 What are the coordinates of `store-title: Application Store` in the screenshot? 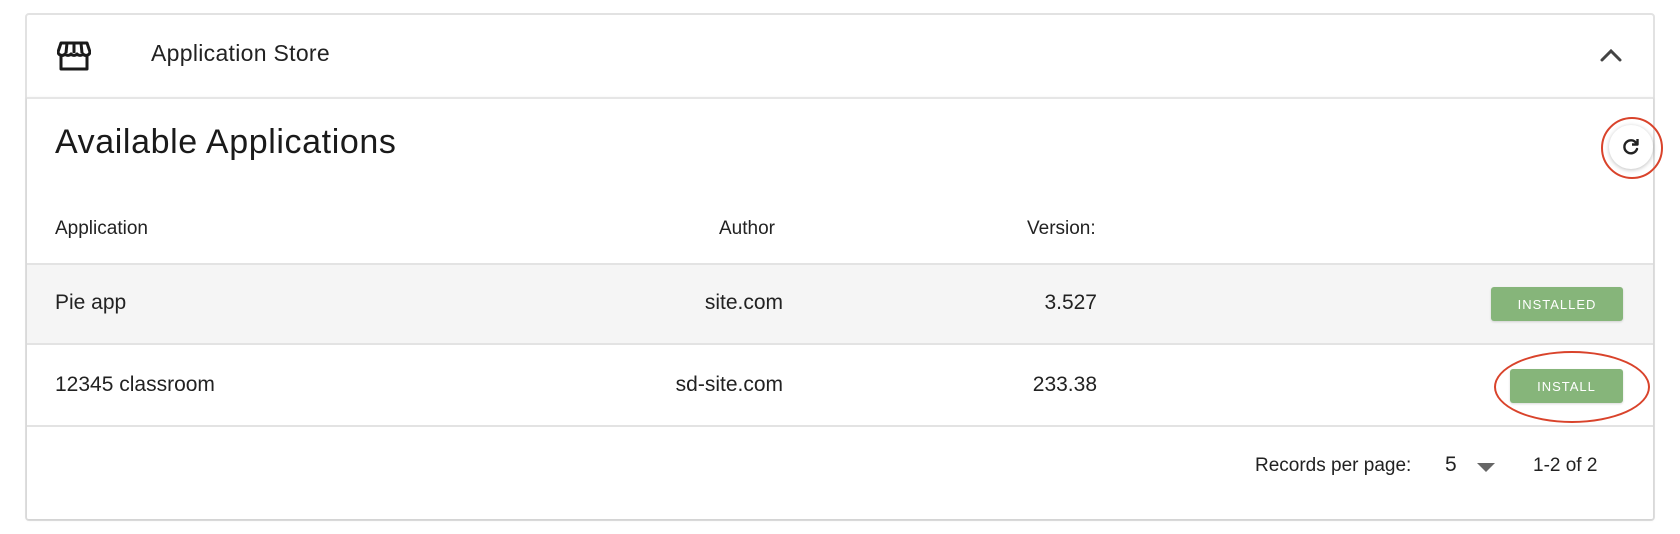 It's located at (240, 53).